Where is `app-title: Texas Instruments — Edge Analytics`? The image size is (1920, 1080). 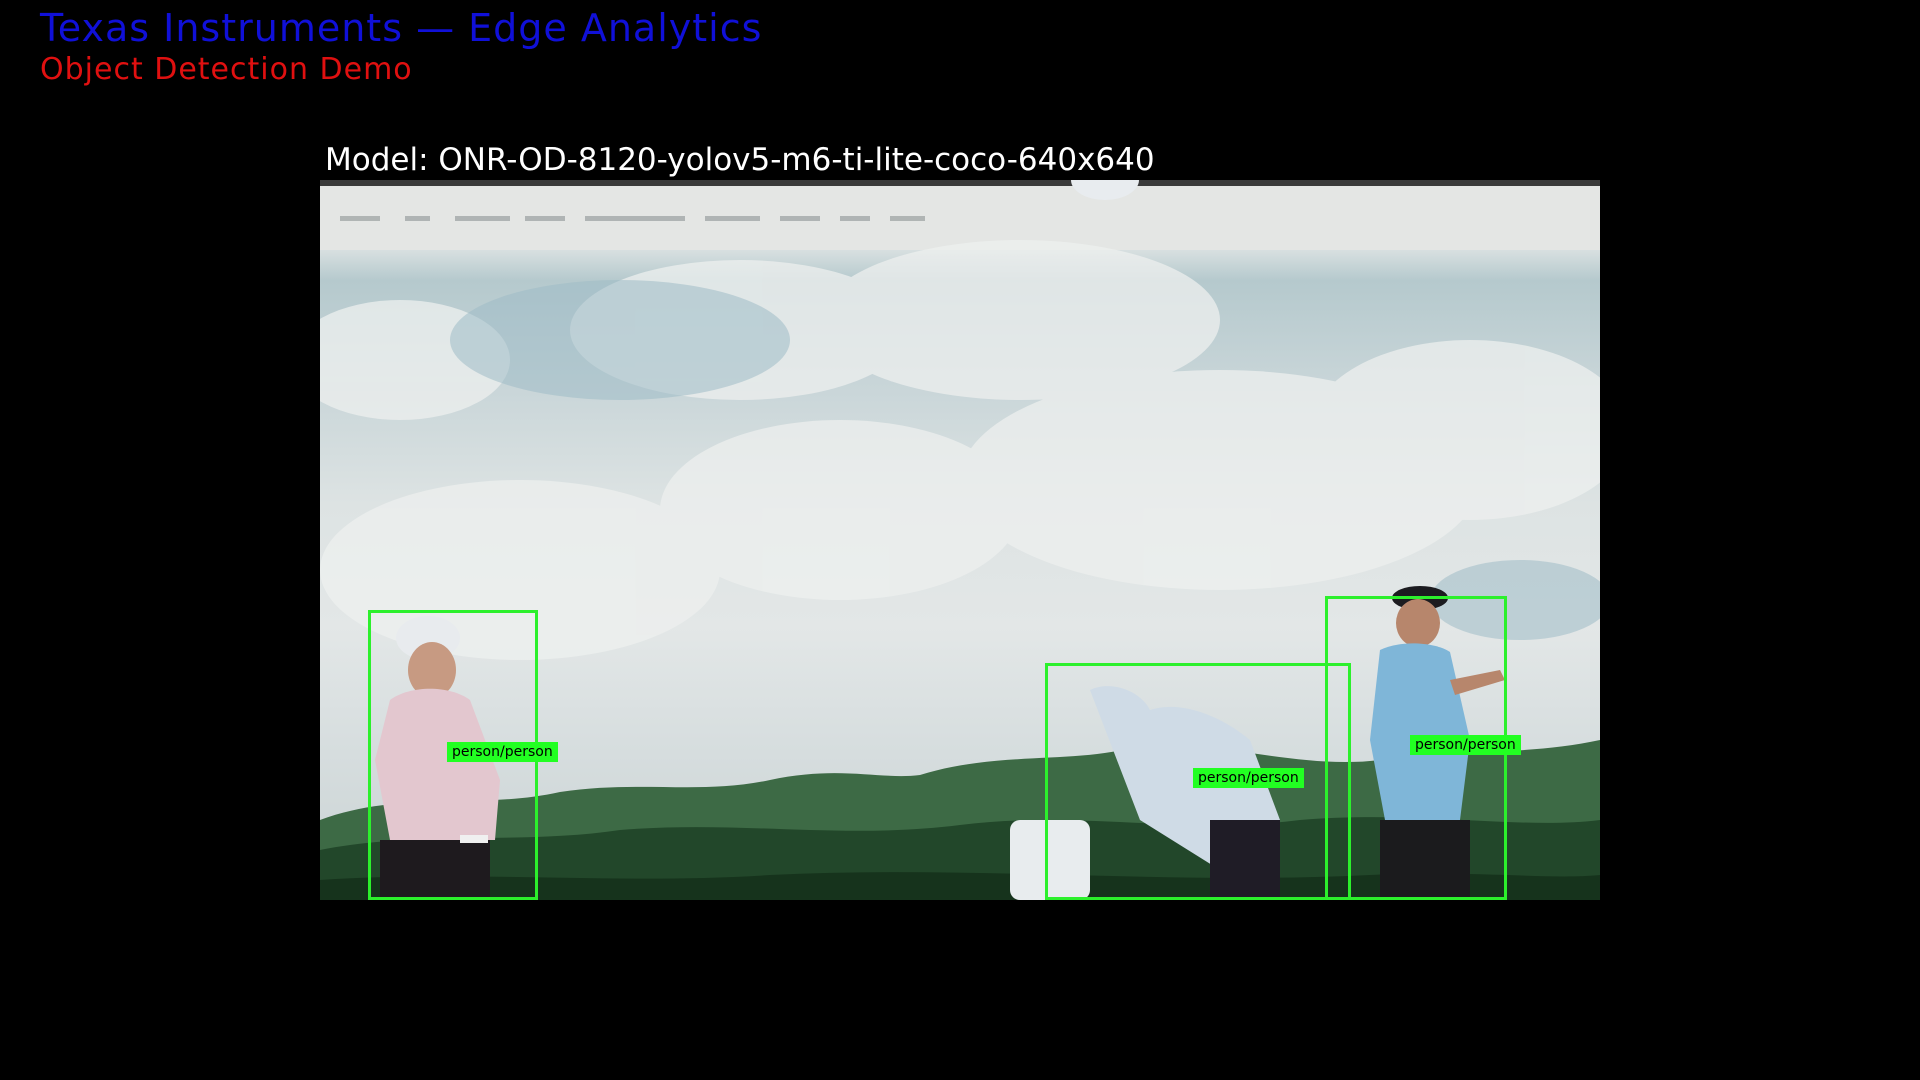 app-title: Texas Instruments — Edge Analytics is located at coordinates (401, 28).